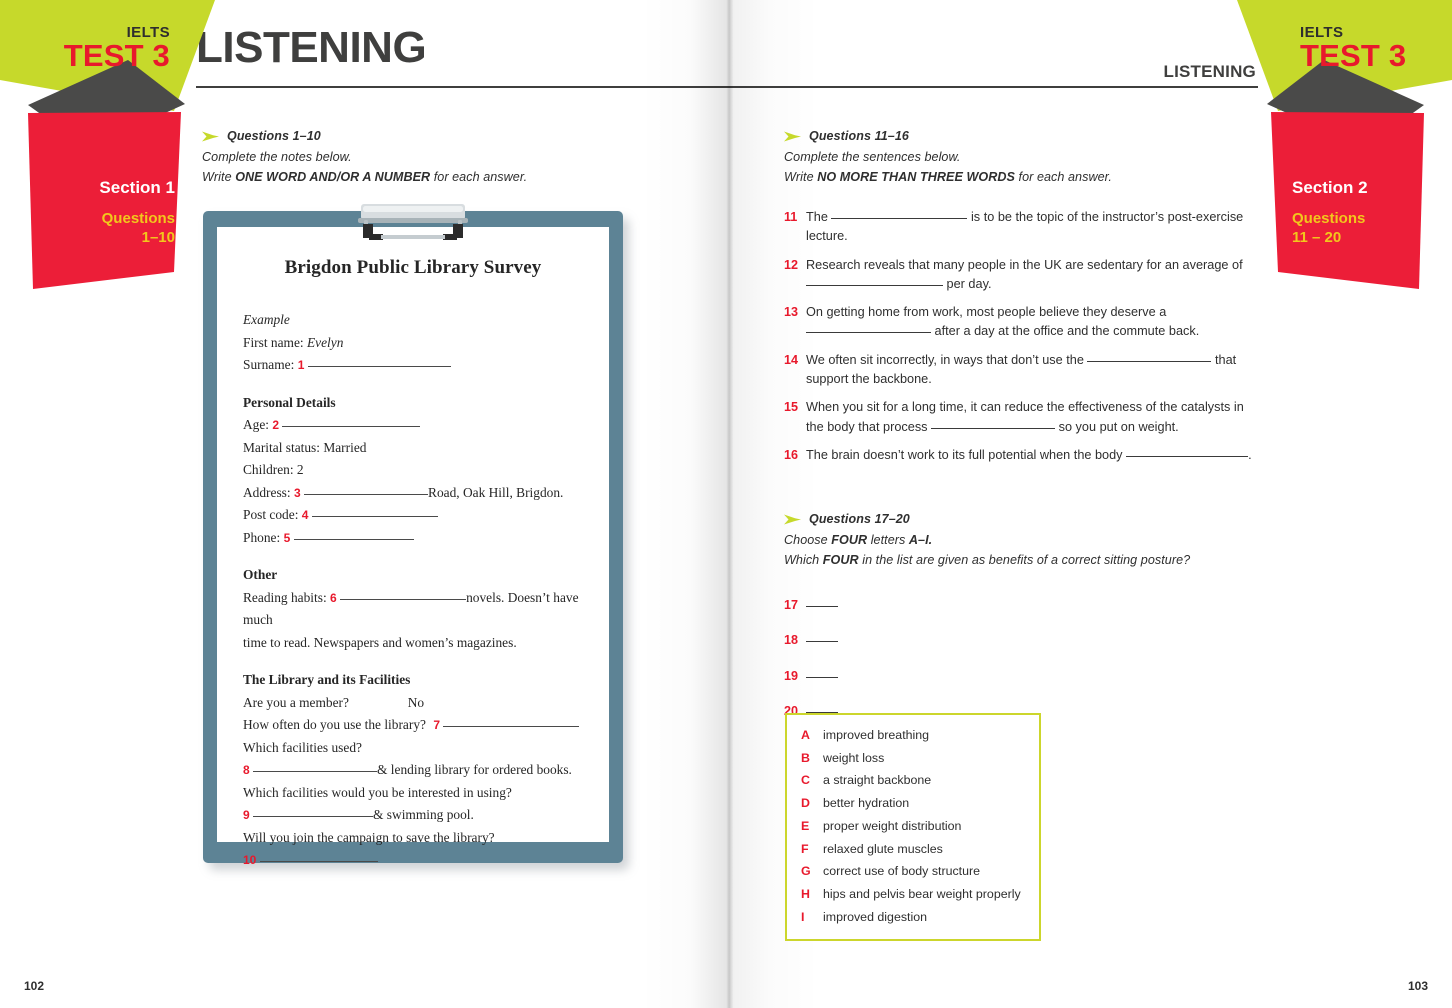 Image resolution: width=1452 pixels, height=1008 pixels. What do you see at coordinates (805, 825) in the screenshot?
I see `option-letter: E` at bounding box center [805, 825].